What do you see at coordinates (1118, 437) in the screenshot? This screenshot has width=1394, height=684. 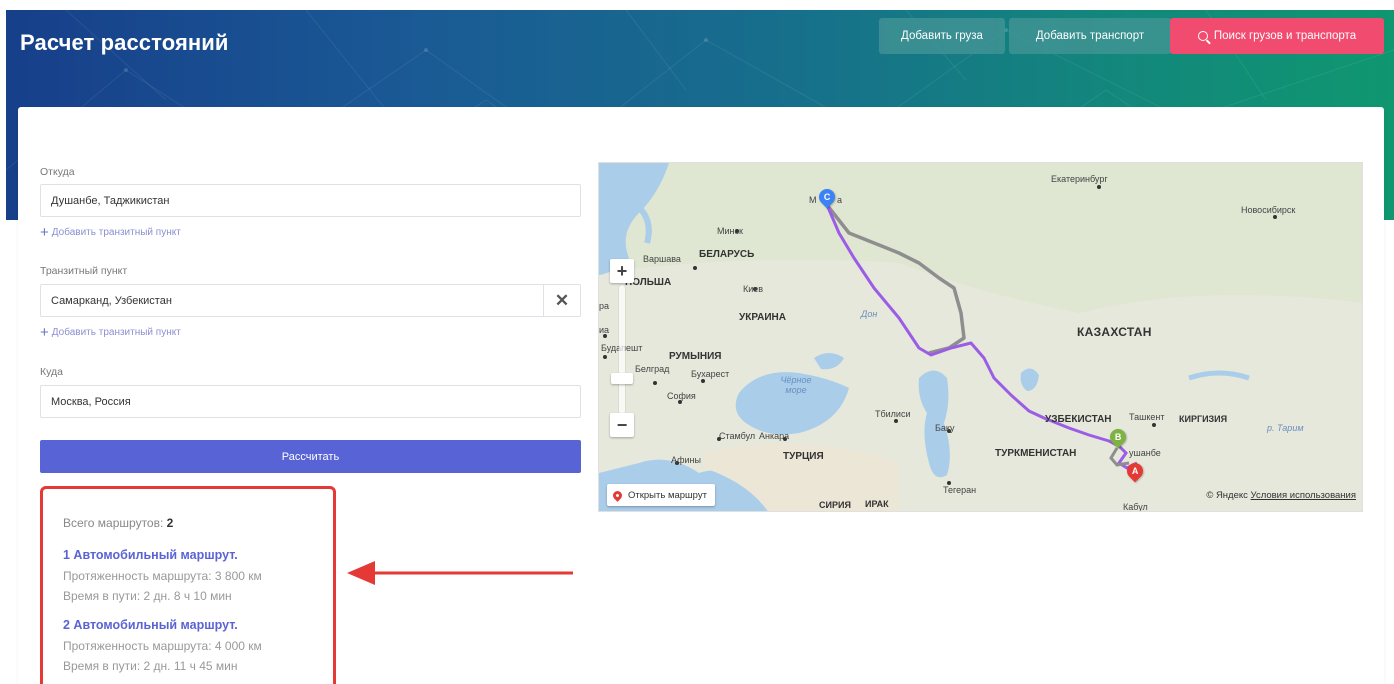 I see `marker-b-label: B` at bounding box center [1118, 437].